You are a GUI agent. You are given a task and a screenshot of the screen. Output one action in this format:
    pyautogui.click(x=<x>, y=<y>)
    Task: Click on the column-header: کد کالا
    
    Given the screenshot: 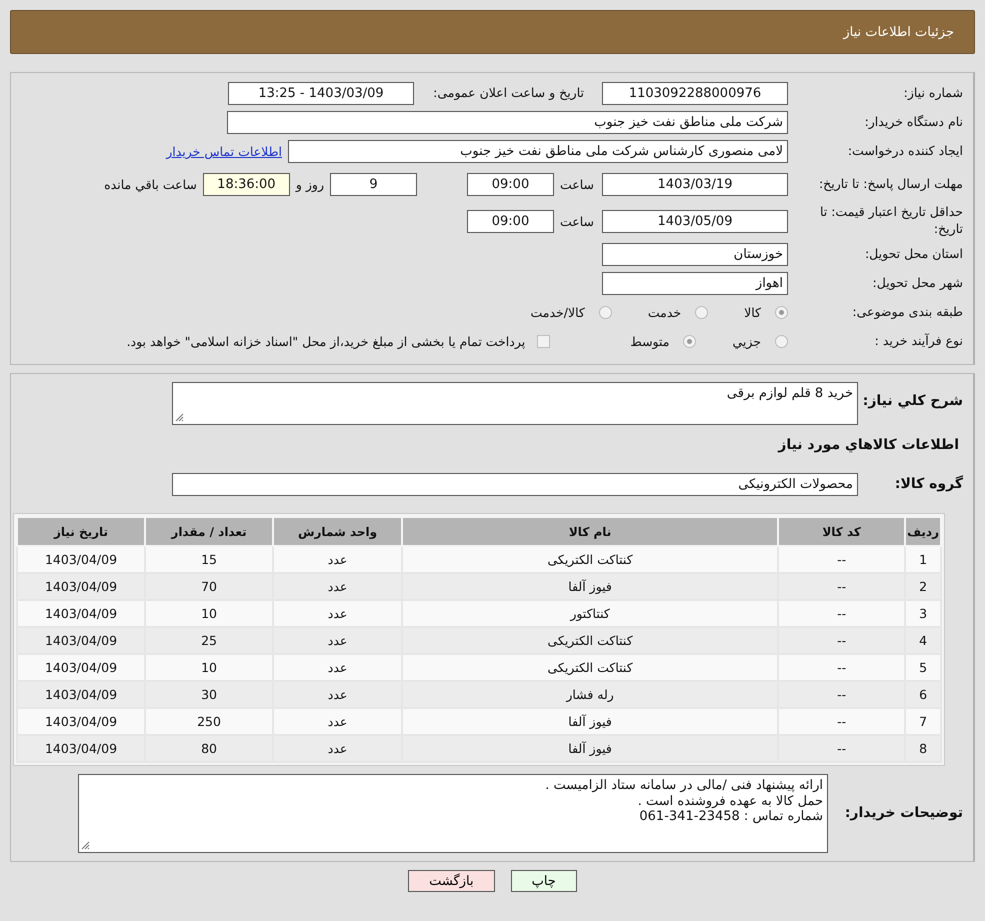 What is the action you would take?
    pyautogui.click(x=842, y=531)
    